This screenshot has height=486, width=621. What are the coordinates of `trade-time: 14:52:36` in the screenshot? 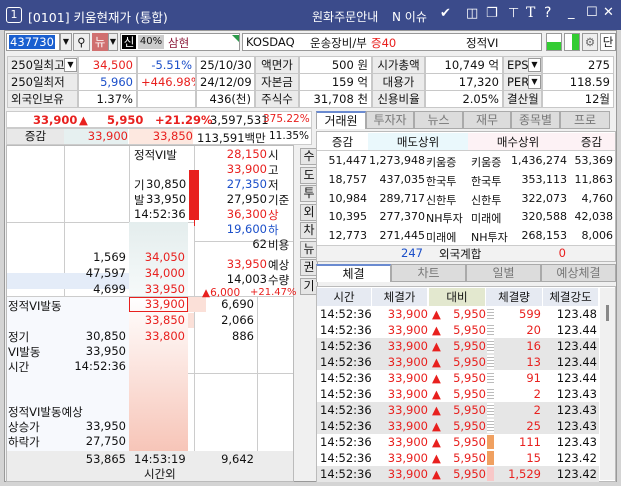 It's located at (346, 426).